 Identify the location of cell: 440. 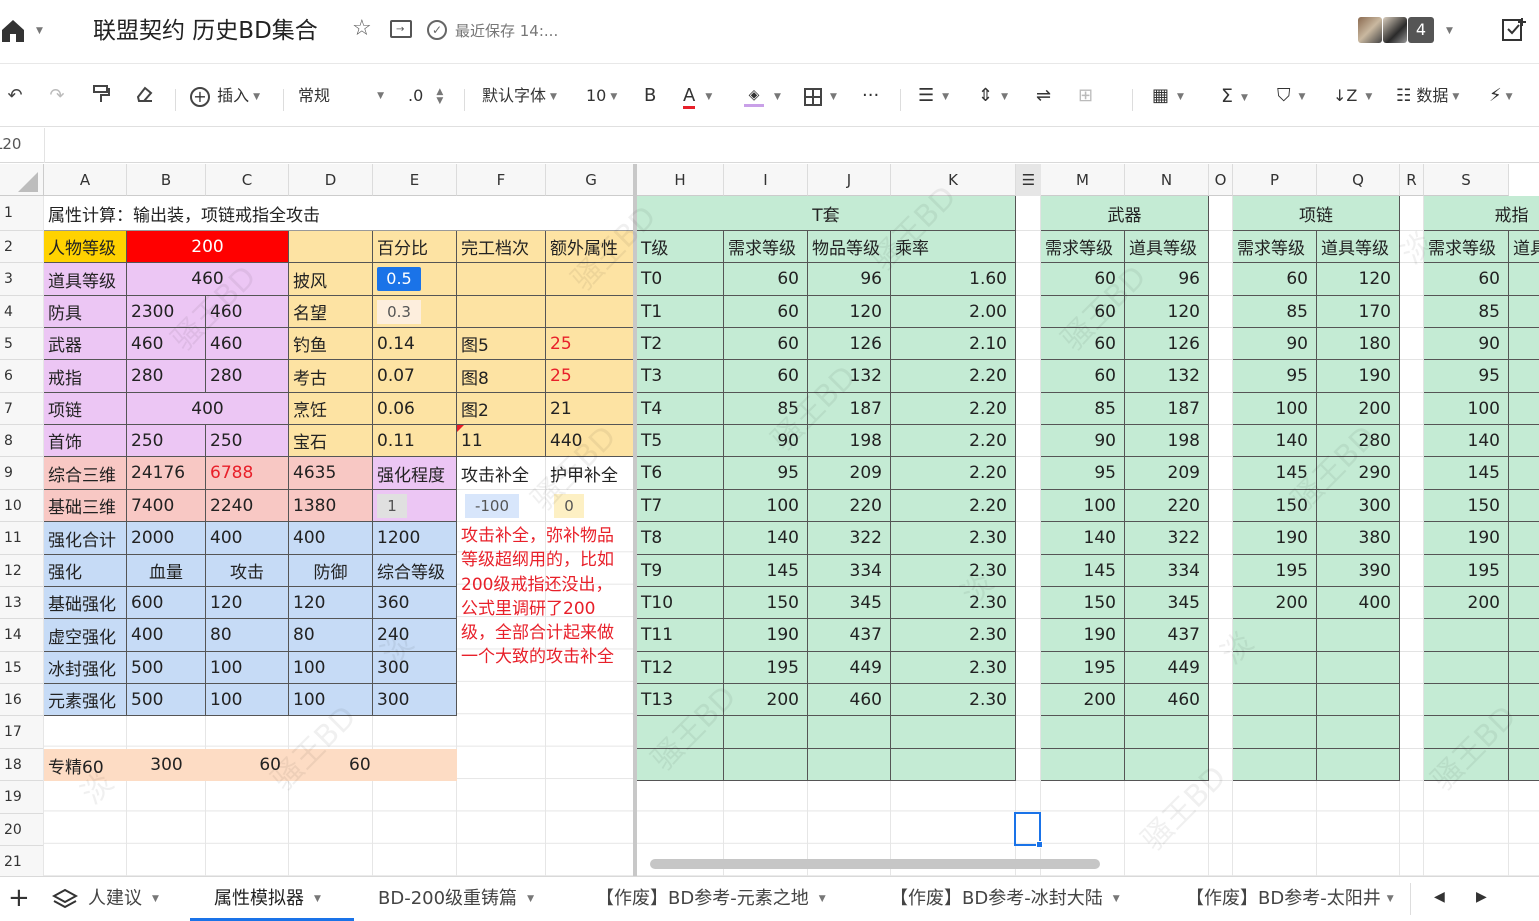
(591, 441).